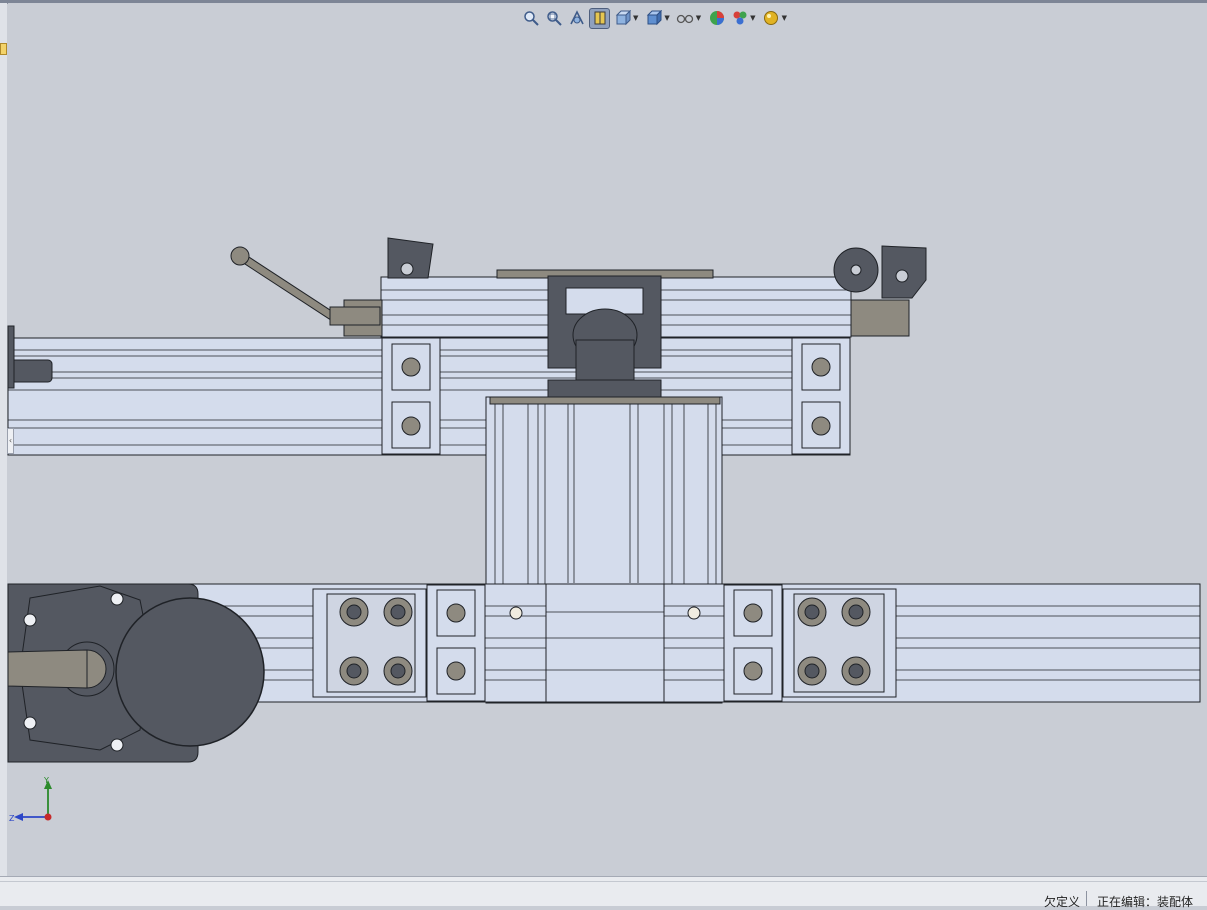 This screenshot has width=1207, height=910. What do you see at coordinates (599, 18) in the screenshot?
I see `section-view-icon` at bounding box center [599, 18].